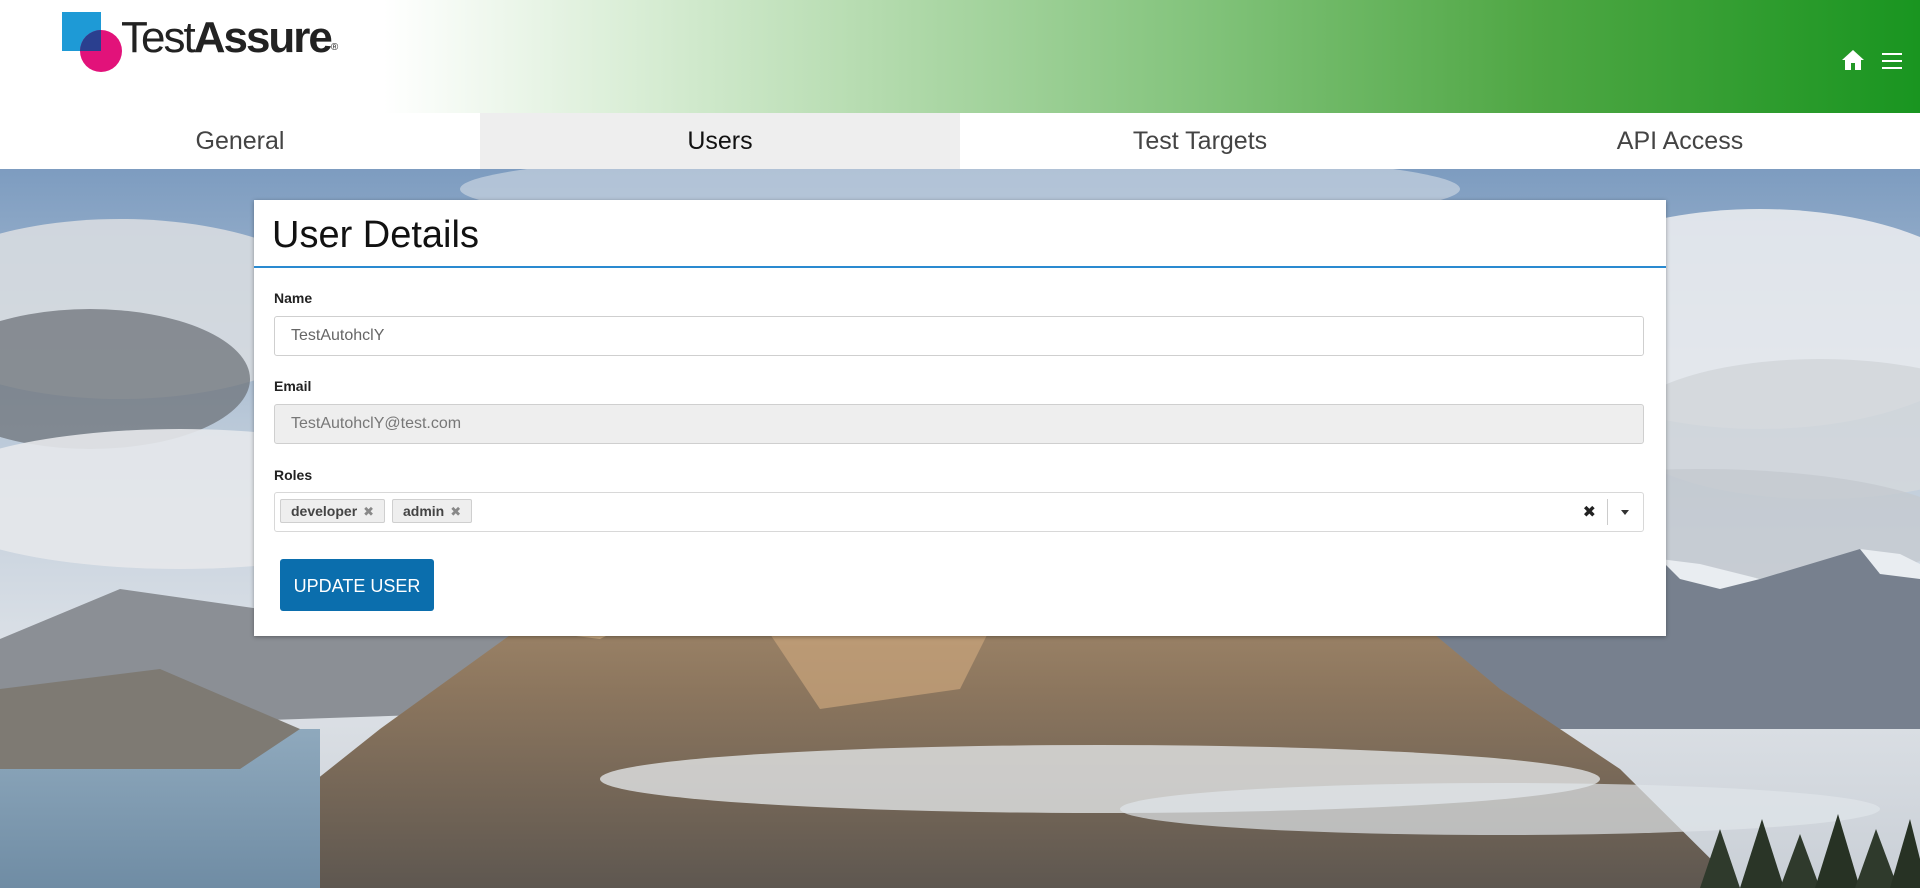 This screenshot has width=1920, height=888. Describe the element at coordinates (720, 141) in the screenshot. I see `tab-users: Users` at that location.